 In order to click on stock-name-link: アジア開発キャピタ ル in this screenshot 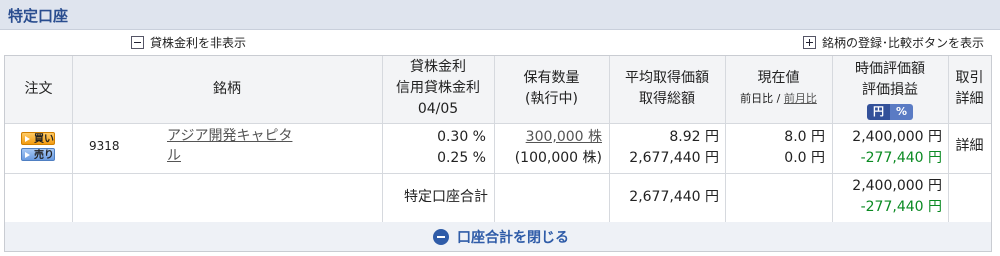, I will do `click(247, 146)`.